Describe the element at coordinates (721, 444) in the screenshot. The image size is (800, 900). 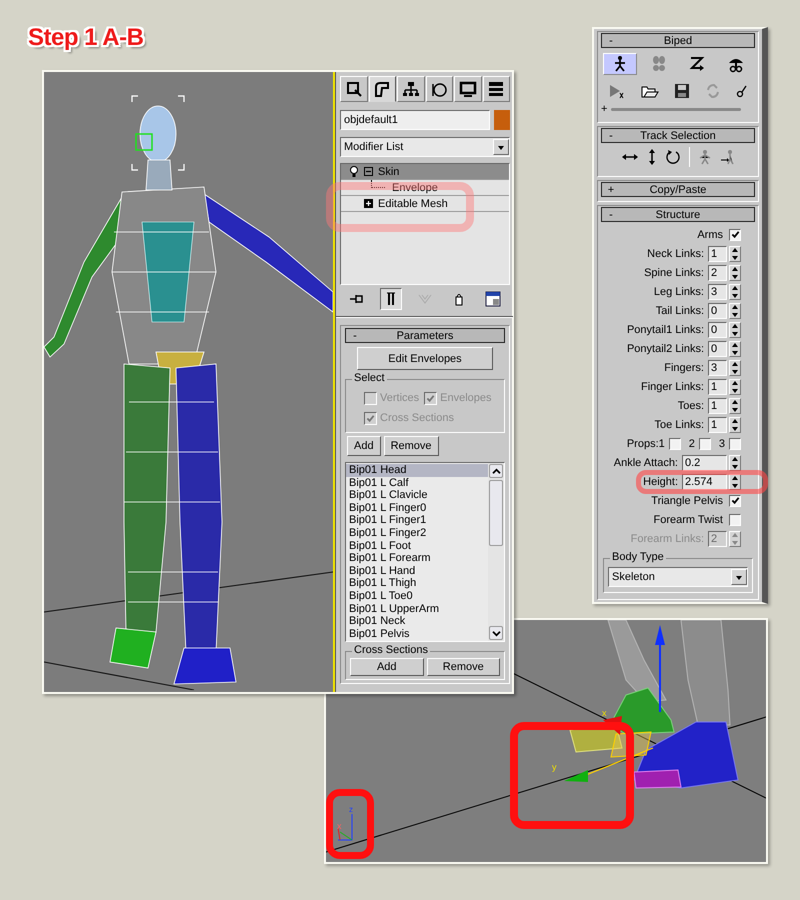
I see `checkbox-label: 3` at that location.